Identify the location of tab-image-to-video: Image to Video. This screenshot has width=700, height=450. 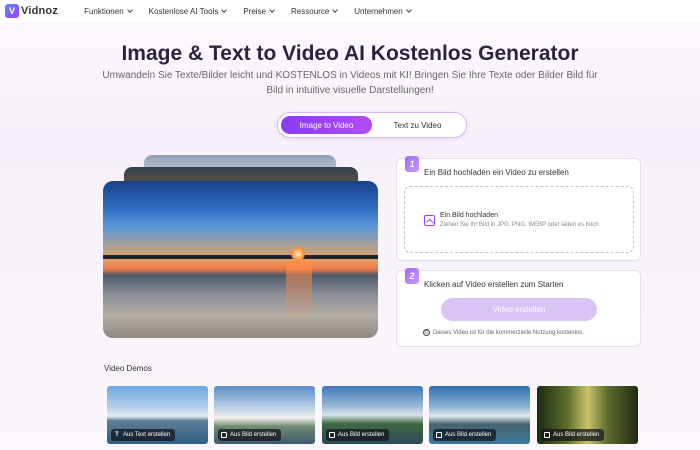
(326, 125).